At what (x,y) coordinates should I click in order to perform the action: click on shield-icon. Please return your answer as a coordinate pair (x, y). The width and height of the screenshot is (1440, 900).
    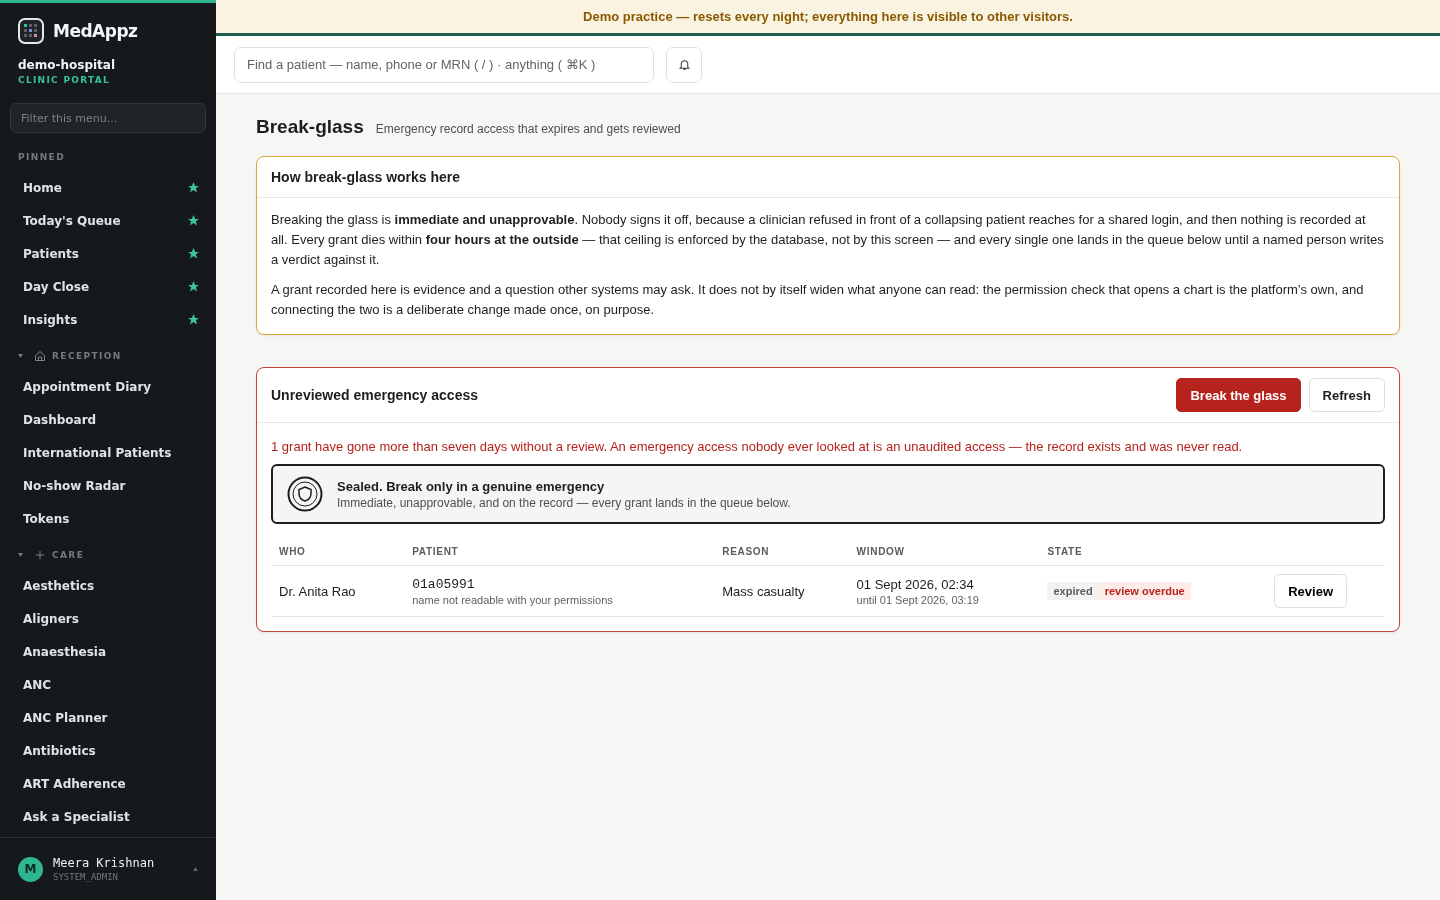
    Looking at the image, I should click on (305, 494).